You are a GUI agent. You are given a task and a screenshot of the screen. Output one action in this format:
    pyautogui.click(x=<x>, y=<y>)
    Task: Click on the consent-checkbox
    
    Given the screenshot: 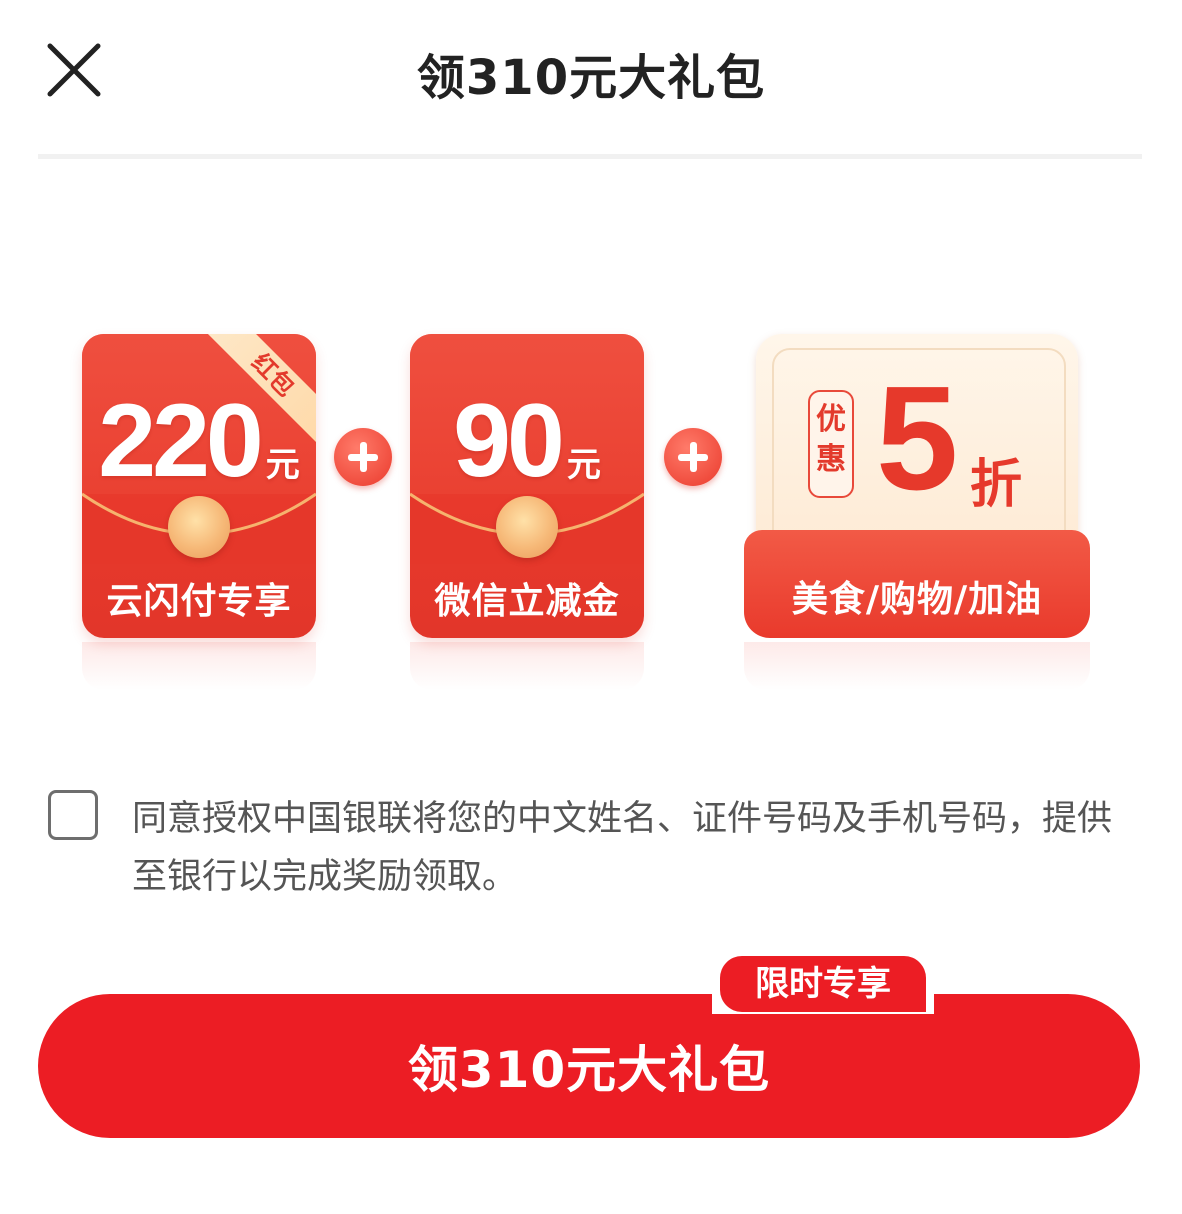 What is the action you would take?
    pyautogui.click(x=73, y=815)
    